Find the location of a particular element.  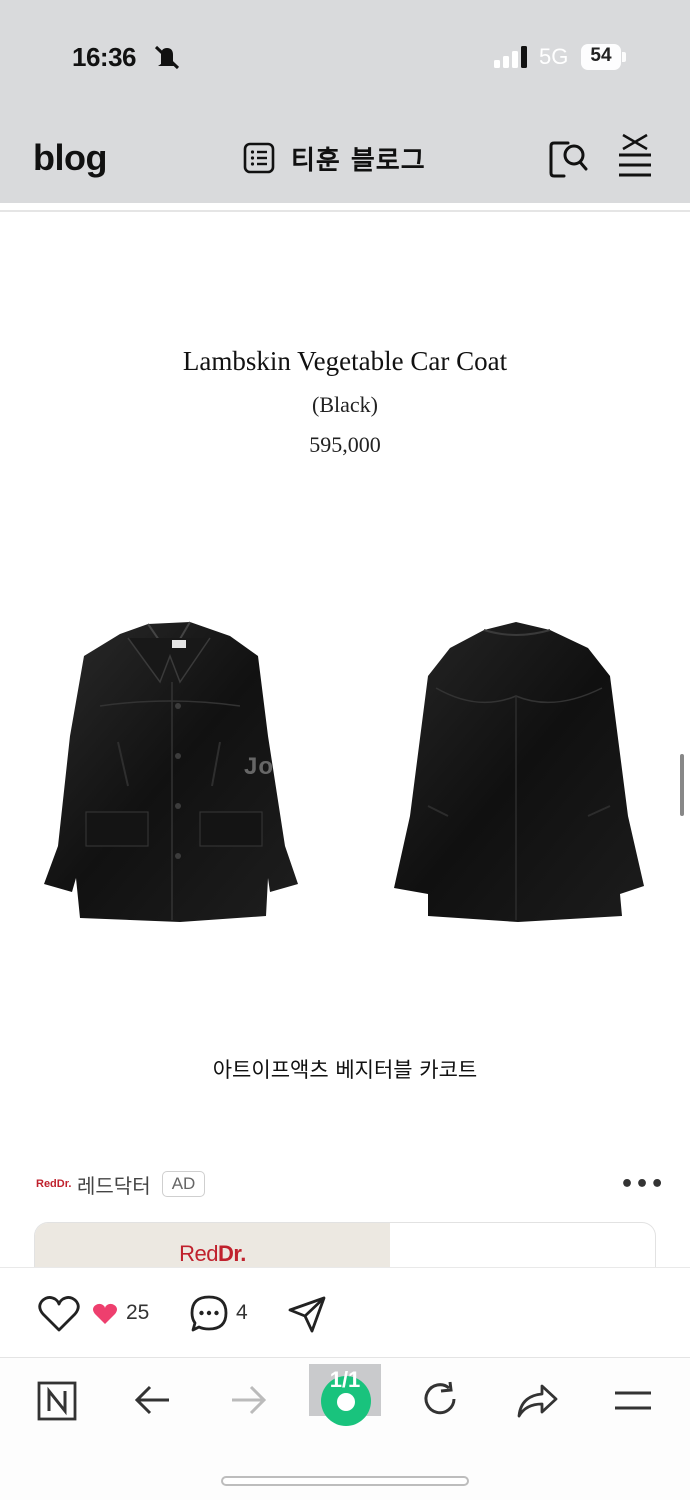

product-caption: 아트이프액츠 베지터블 카코트 is located at coordinates (345, 1070).